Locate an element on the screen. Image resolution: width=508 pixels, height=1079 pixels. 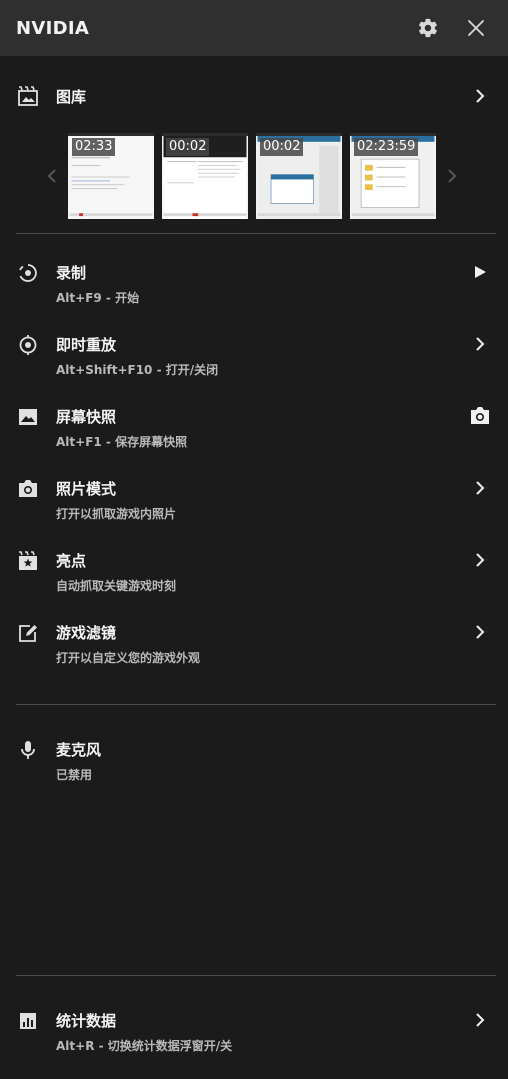
photo-mode-item: 照片模式 打开以抓取游戏内照片 is located at coordinates (254, 500).